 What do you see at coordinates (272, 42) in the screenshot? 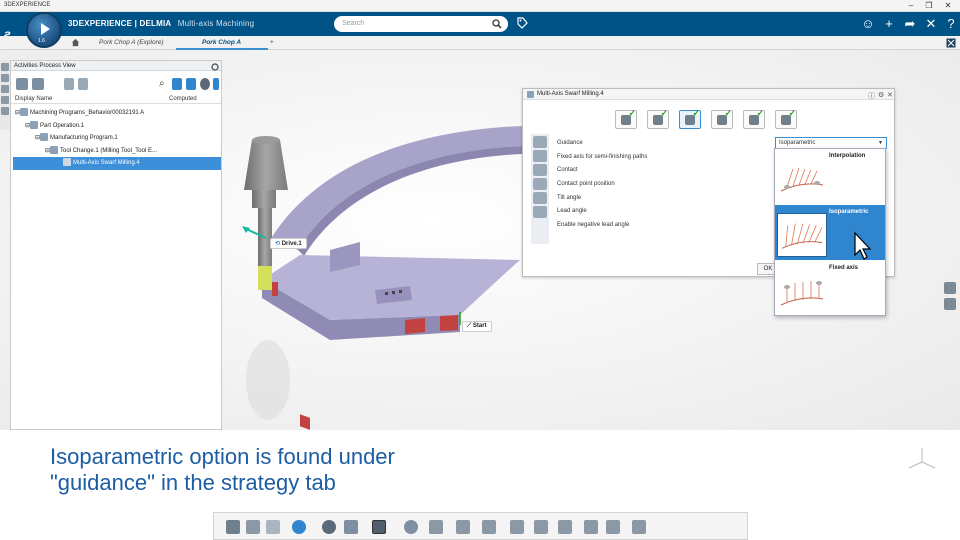
I see `new-tab-button: +` at bounding box center [272, 42].